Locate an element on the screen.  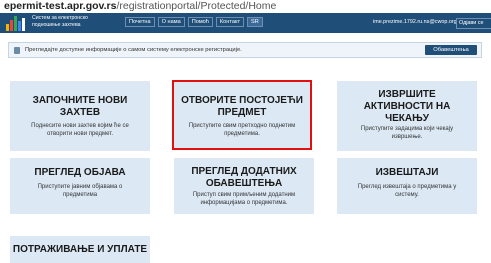
card-desc: Приступите јавним објавама о предметима is located at coordinates (80, 191).